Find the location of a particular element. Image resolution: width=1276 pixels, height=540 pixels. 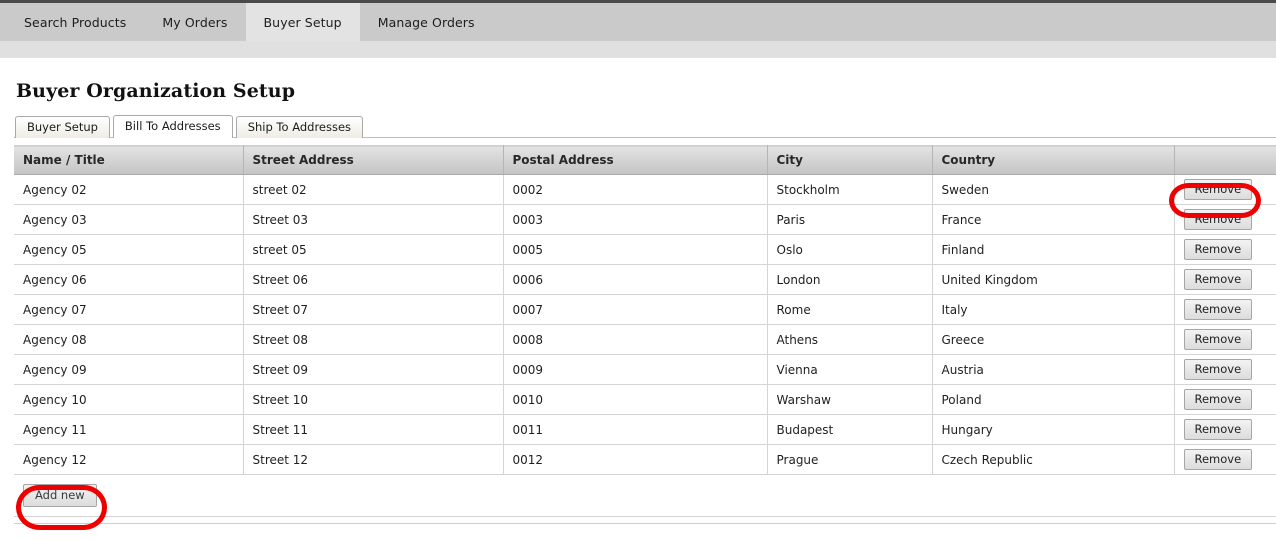

add-new-button: Add new is located at coordinates (60, 495).